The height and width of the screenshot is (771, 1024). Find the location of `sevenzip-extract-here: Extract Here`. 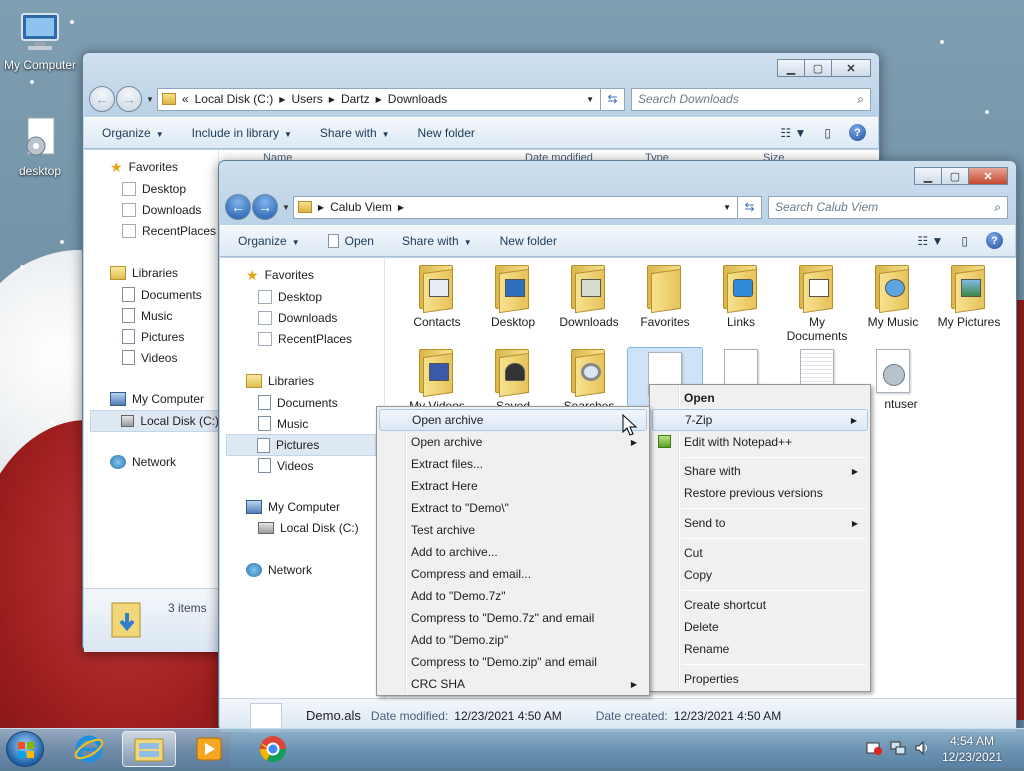

sevenzip-extract-here: Extract Here is located at coordinates (513, 486).